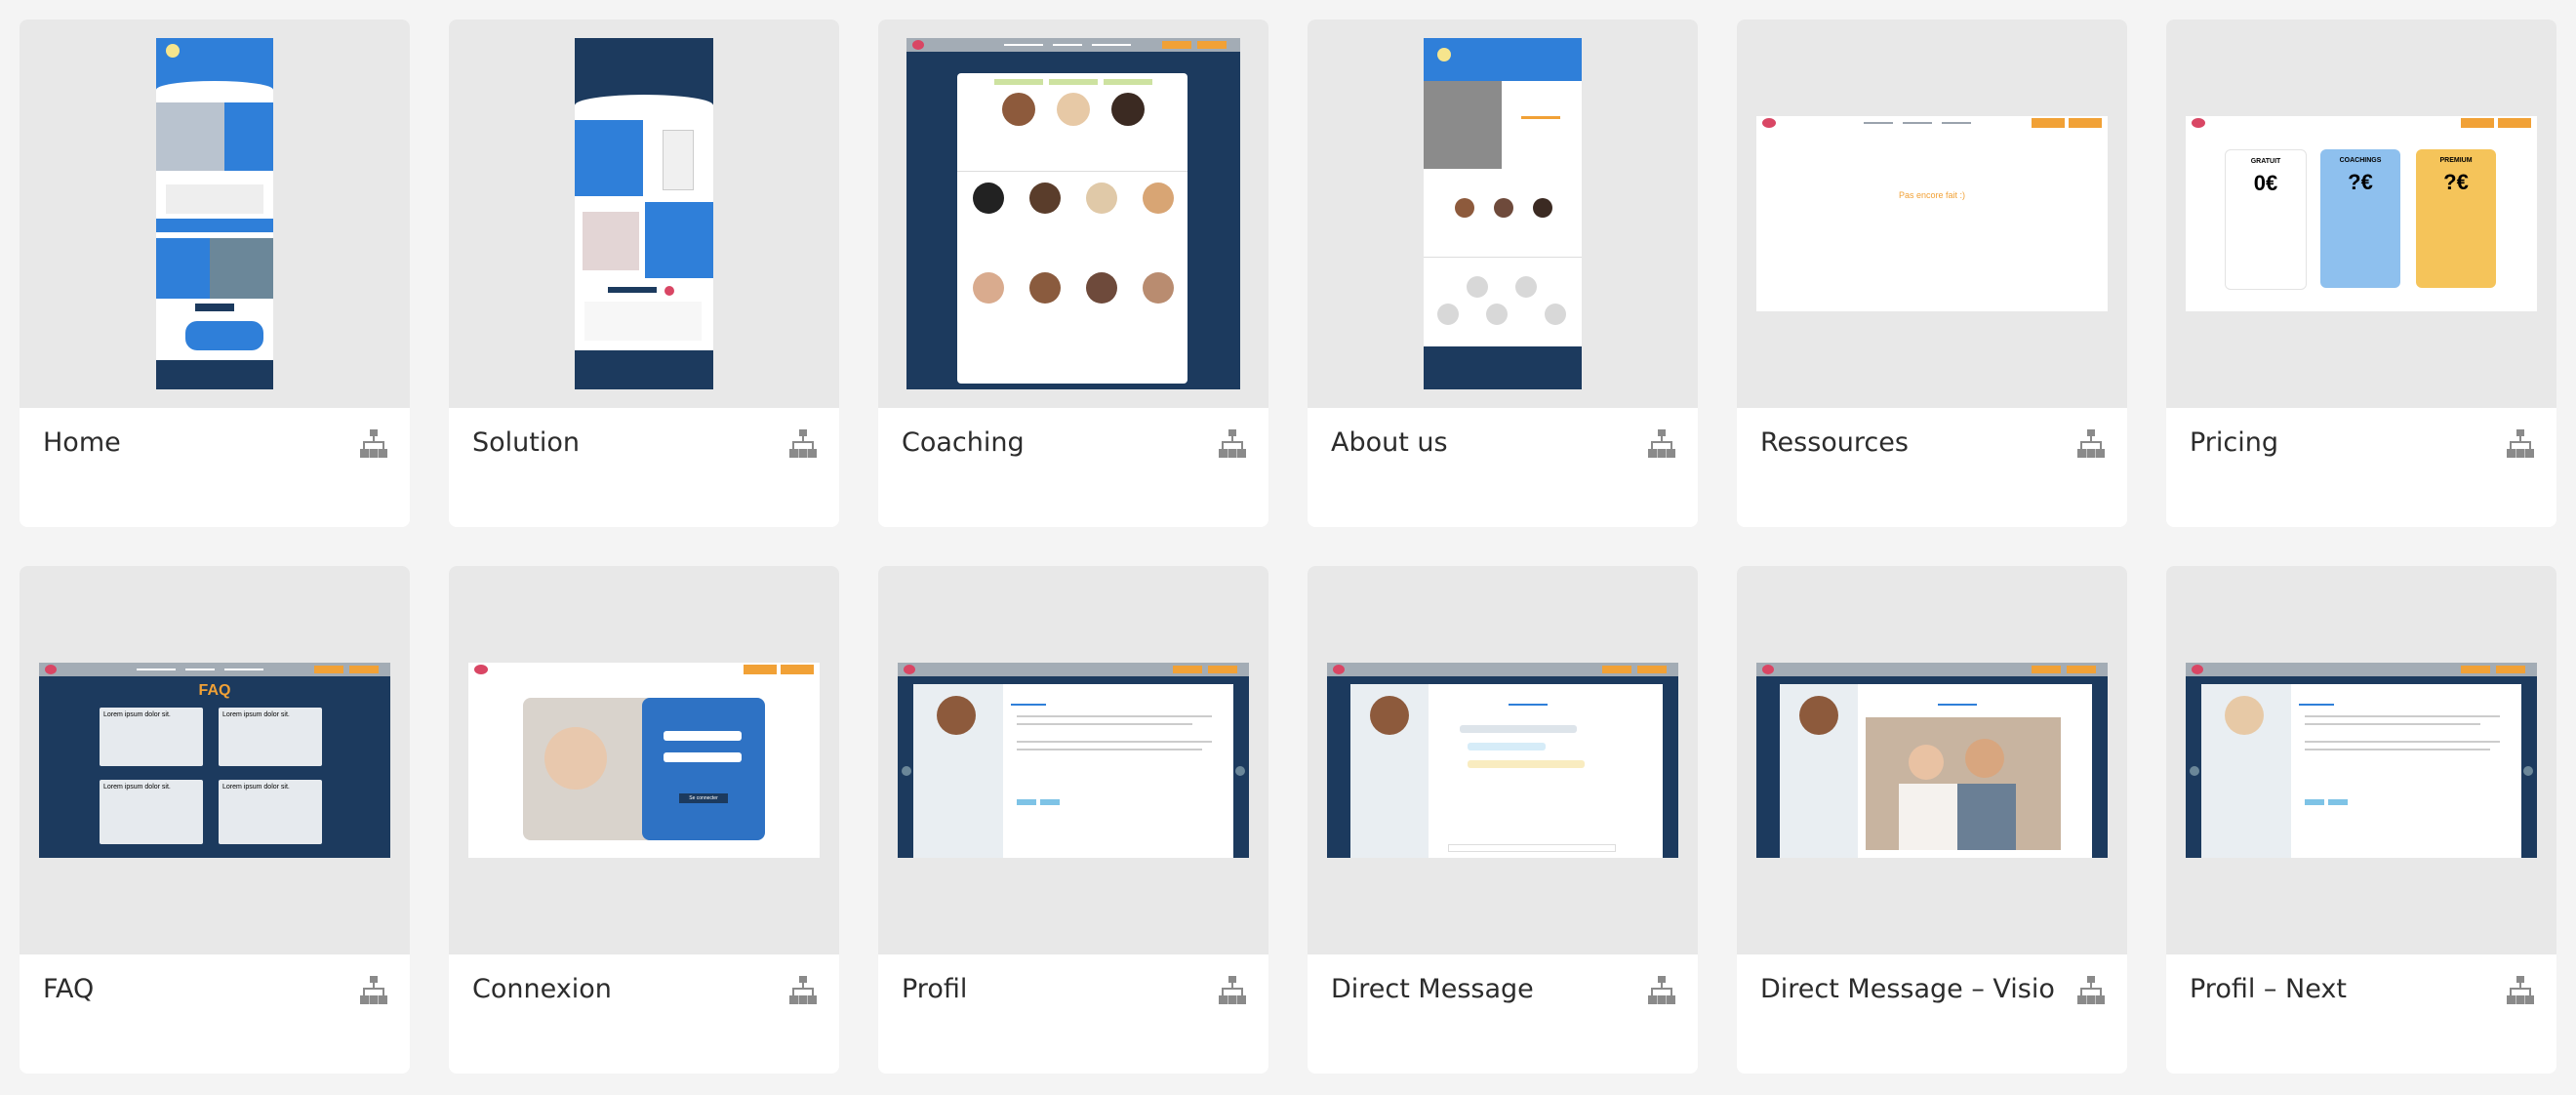 Image resolution: width=2576 pixels, height=1095 pixels. What do you see at coordinates (1907, 989) in the screenshot?
I see `artboard-label: Direct Message – Visio` at bounding box center [1907, 989].